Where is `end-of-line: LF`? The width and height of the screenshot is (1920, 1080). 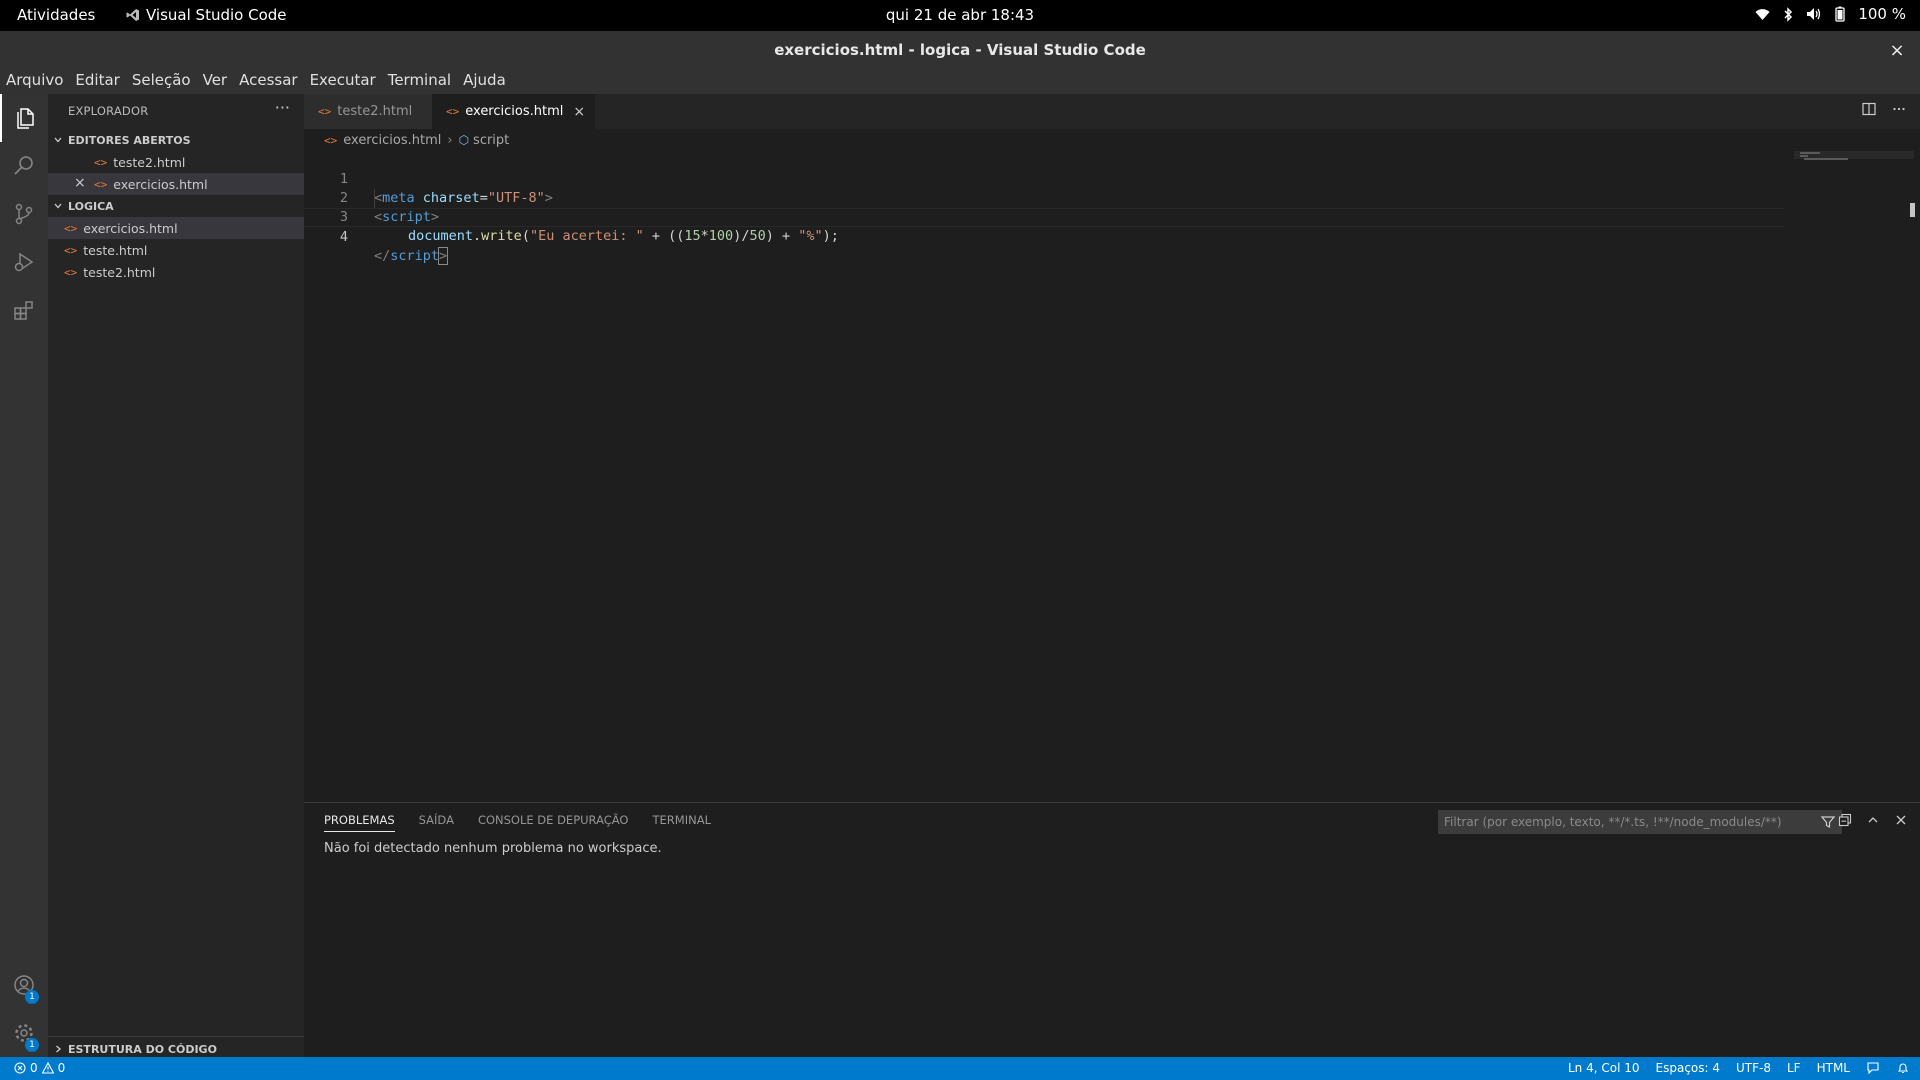
end-of-line: LF is located at coordinates (1794, 1068).